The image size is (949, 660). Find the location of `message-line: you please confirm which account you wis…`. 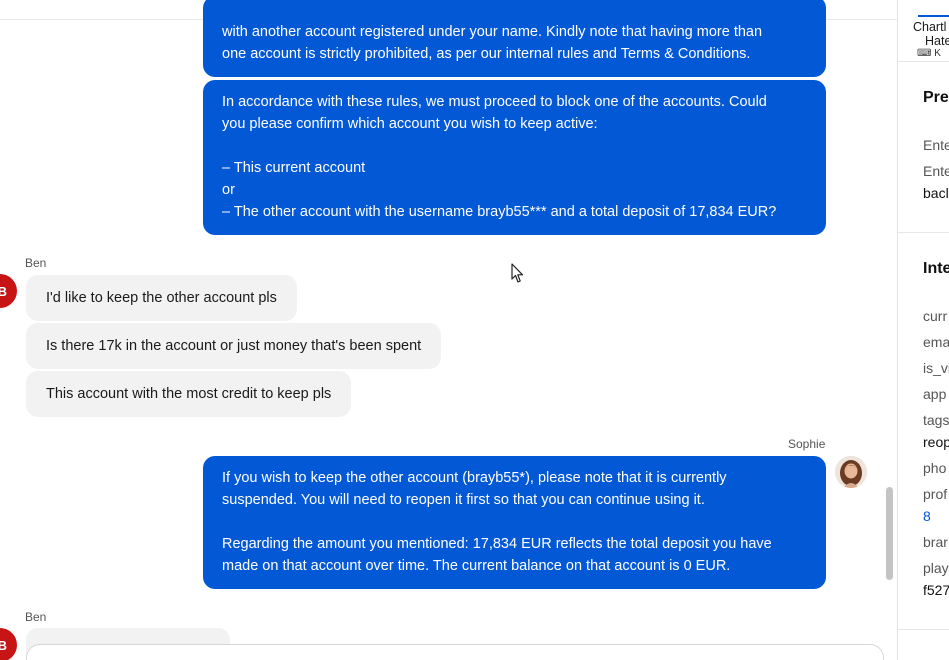

message-line: you please confirm which account you wis… is located at coordinates (410, 124).